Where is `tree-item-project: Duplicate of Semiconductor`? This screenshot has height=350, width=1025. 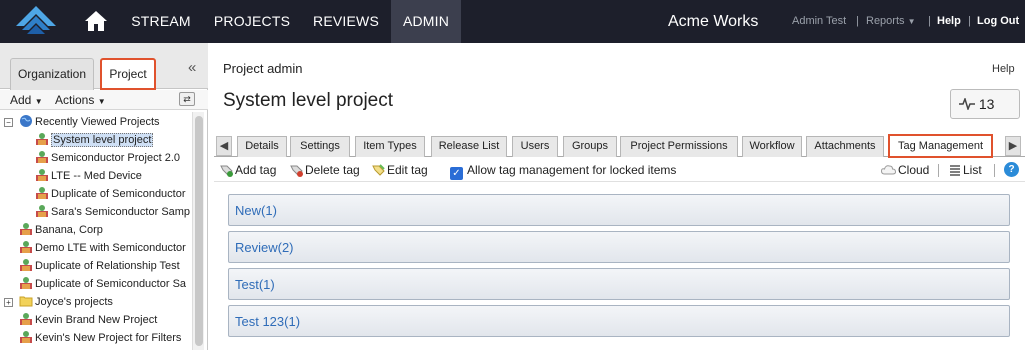
tree-item-project: Duplicate of Semiconductor is located at coordinates (110, 194).